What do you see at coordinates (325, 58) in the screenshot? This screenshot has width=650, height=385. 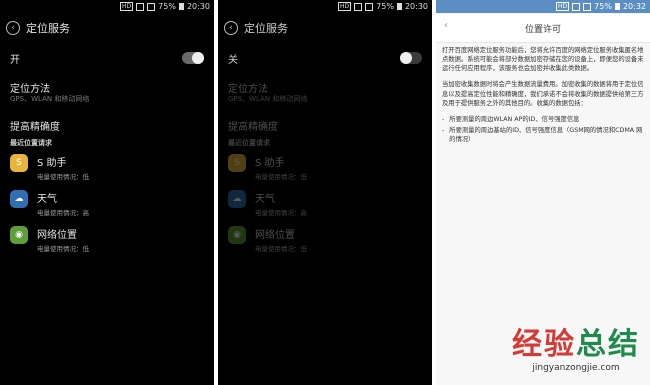 I see `location-toggle-row: 关` at bounding box center [325, 58].